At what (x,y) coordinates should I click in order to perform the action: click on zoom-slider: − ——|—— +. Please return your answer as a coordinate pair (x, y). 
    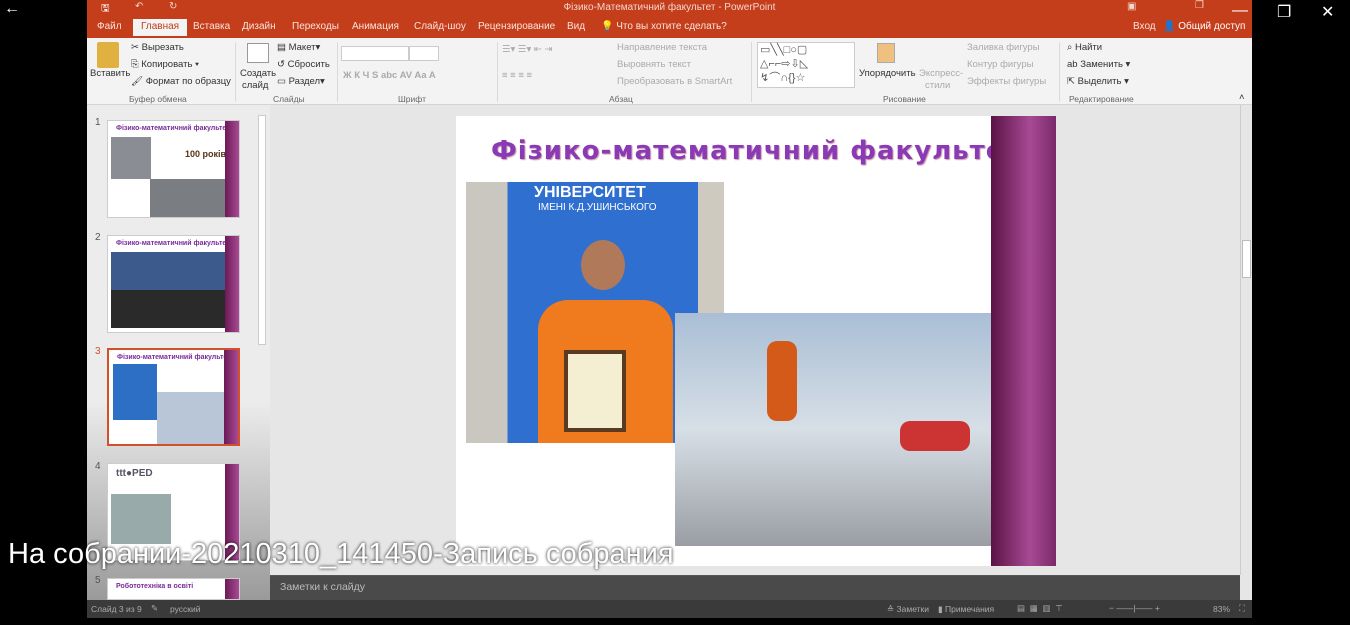
    Looking at the image, I should click on (1134, 608).